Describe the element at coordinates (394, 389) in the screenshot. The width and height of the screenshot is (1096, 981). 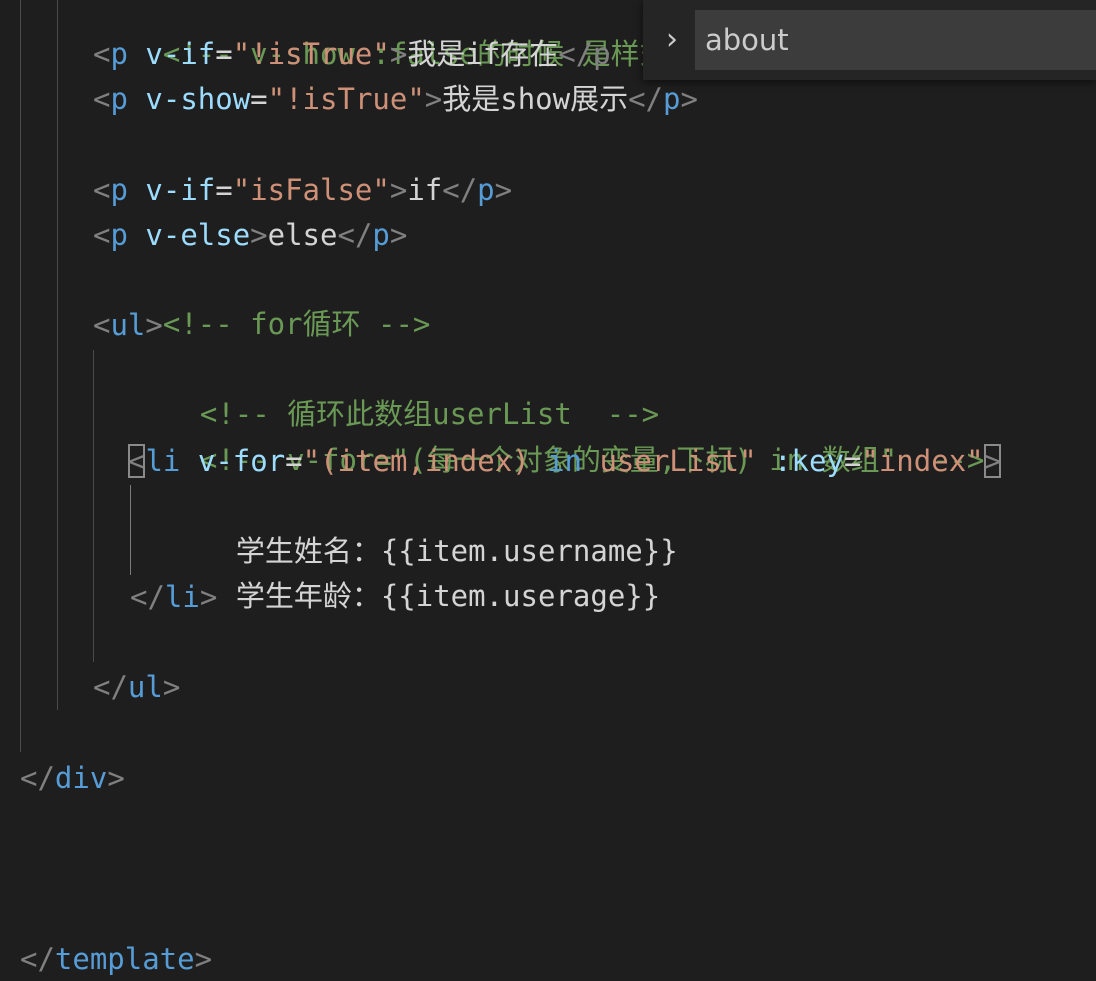
I see `code-line-comment: <!-- 循环此数组userList -->` at that location.